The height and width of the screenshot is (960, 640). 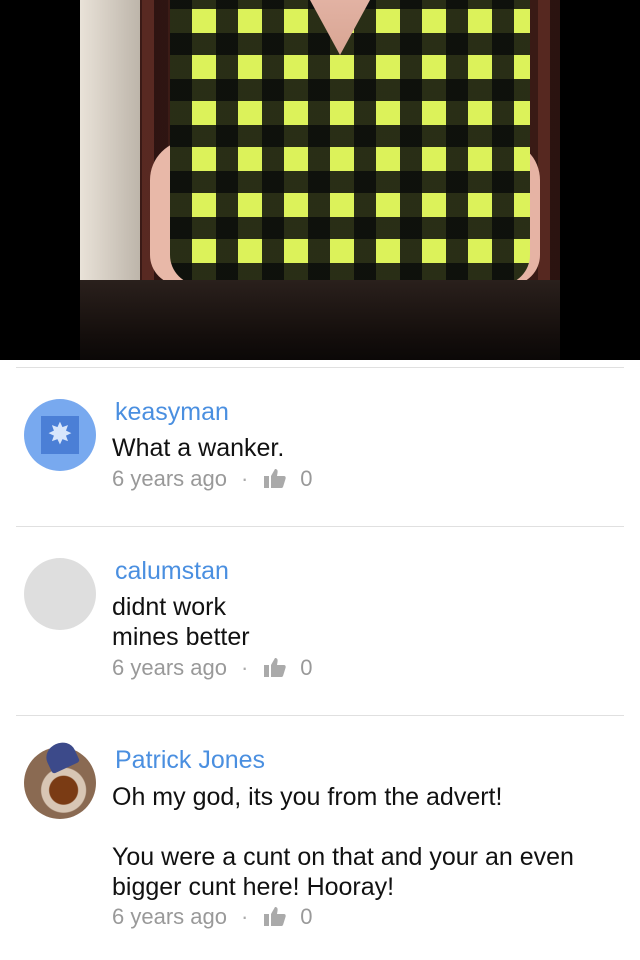 I want to click on blue-pattern-icon: ✸, so click(x=60, y=435).